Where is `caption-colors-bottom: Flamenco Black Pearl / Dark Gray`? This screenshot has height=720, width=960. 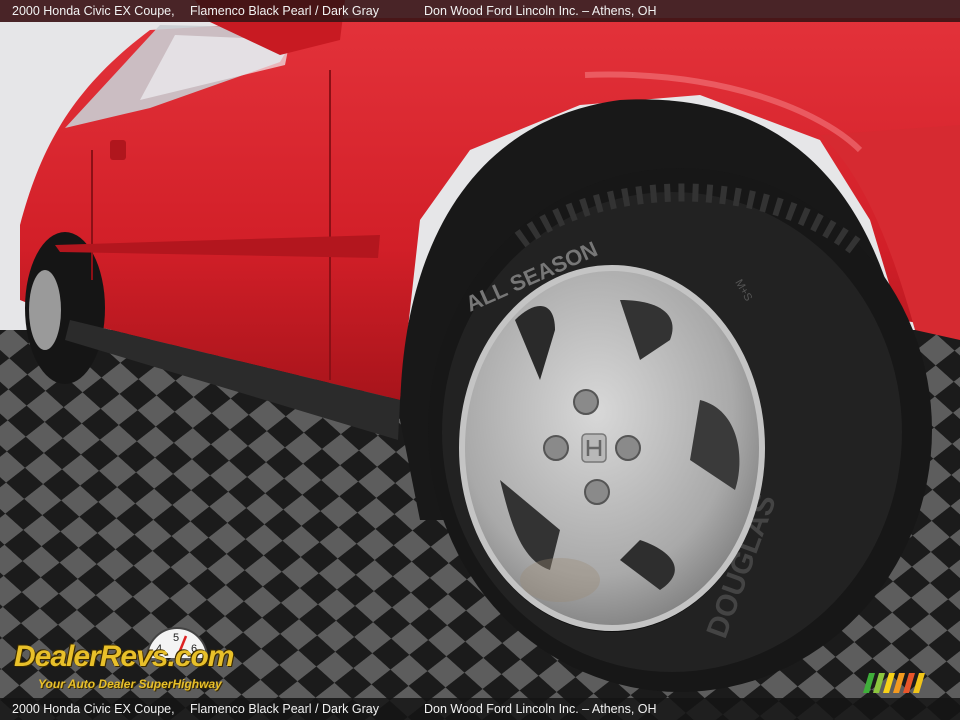 caption-colors-bottom: Flamenco Black Pearl / Dark Gray is located at coordinates (284, 709).